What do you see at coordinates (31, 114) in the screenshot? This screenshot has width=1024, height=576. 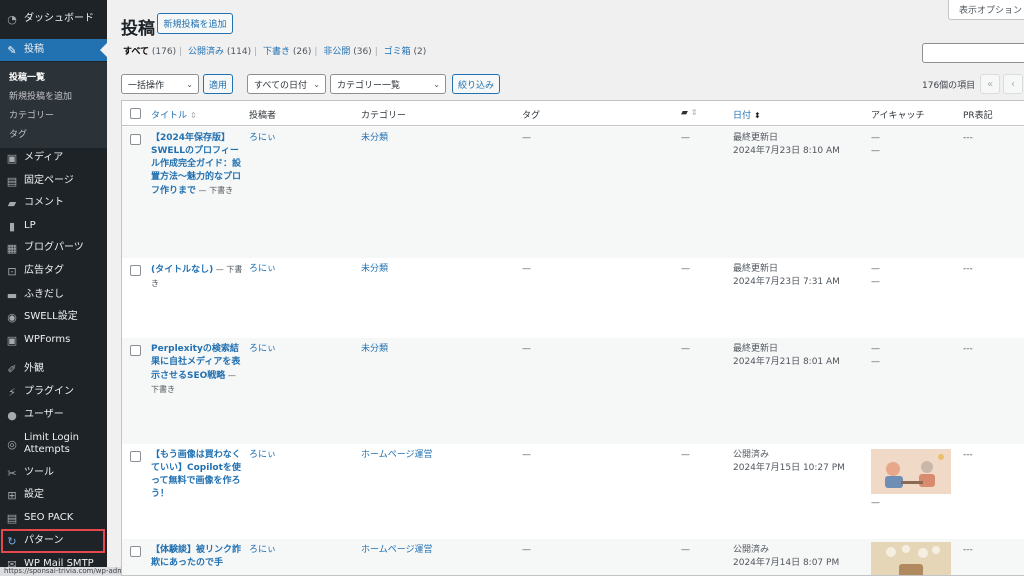 I see `submenu-categories: カテゴリー` at bounding box center [31, 114].